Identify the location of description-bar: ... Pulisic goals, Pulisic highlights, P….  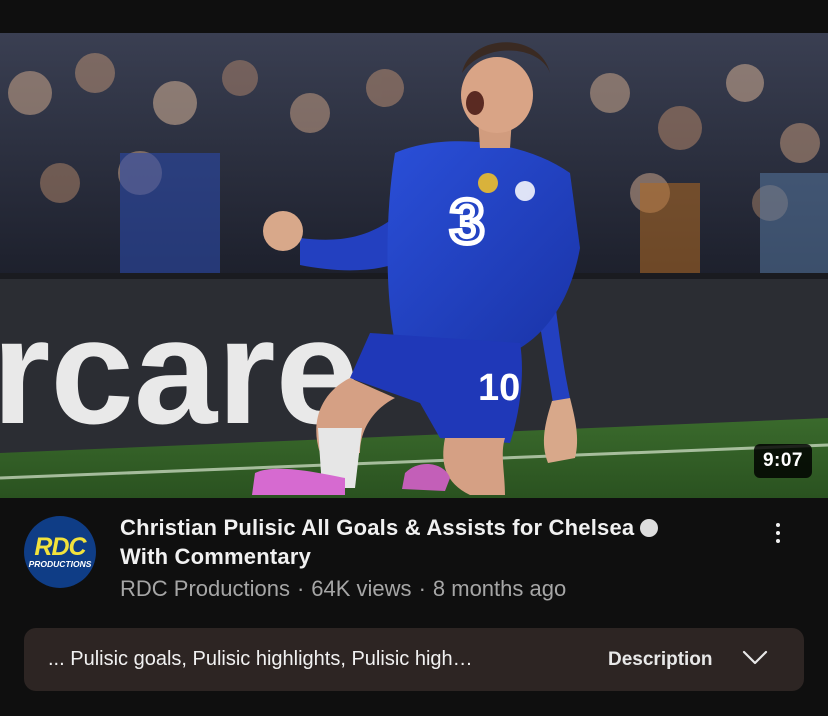
(414, 659).